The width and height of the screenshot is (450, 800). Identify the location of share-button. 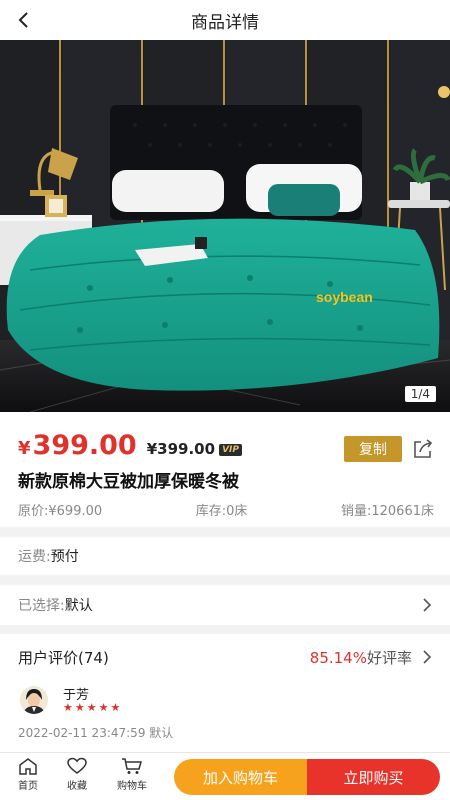
(423, 449).